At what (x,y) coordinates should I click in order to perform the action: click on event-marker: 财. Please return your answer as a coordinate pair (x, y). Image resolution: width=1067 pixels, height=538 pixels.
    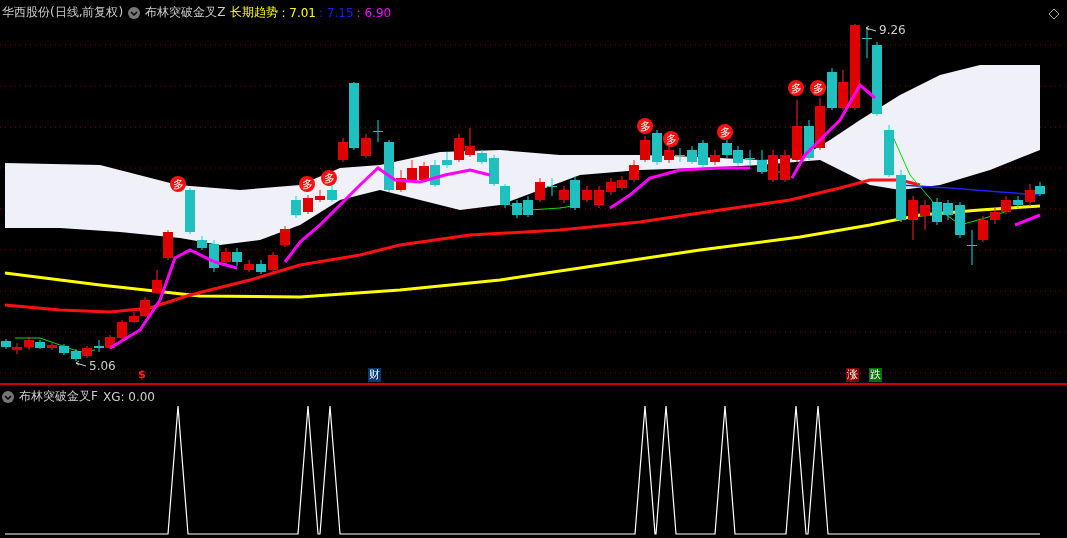
    Looking at the image, I should click on (374, 375).